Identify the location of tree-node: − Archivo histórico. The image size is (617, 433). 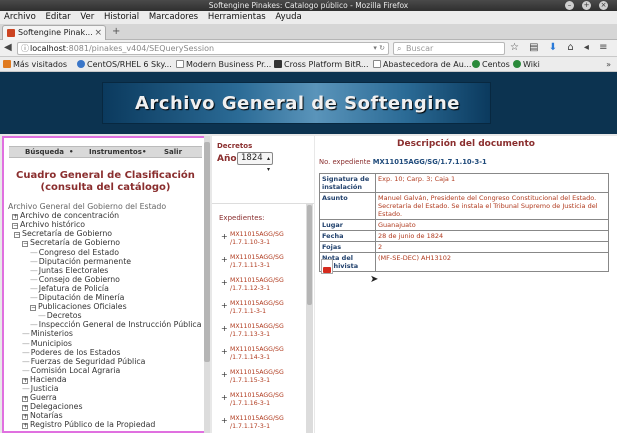
(48, 225).